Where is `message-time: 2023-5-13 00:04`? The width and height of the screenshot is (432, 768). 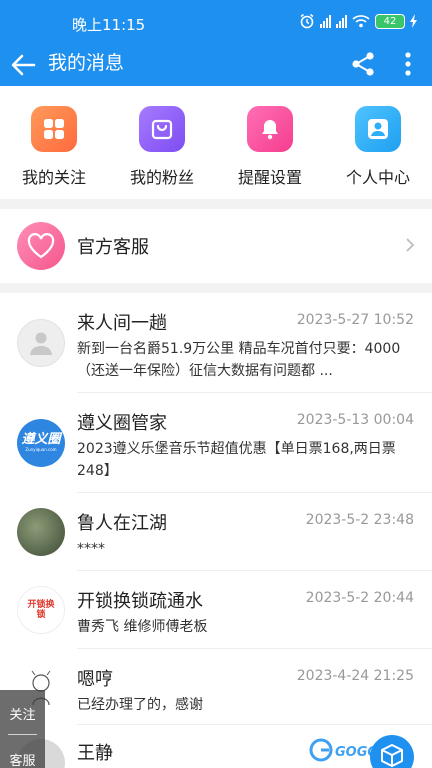 message-time: 2023-5-13 00:04 is located at coordinates (355, 420).